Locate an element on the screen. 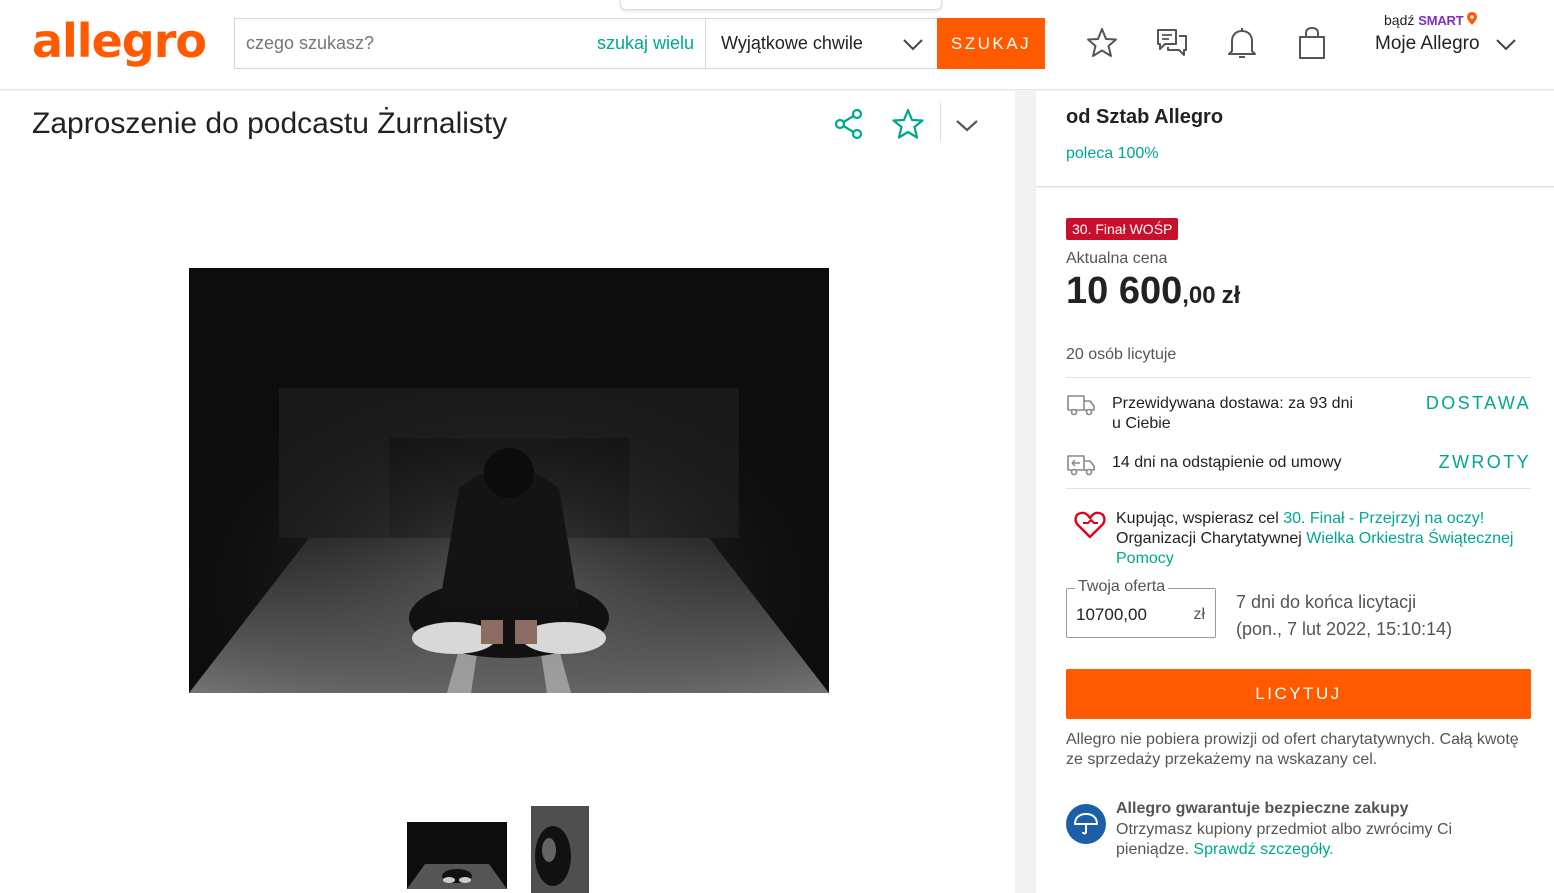 The image size is (1554, 893). search-many-link: szukaj wielu is located at coordinates (645, 43).